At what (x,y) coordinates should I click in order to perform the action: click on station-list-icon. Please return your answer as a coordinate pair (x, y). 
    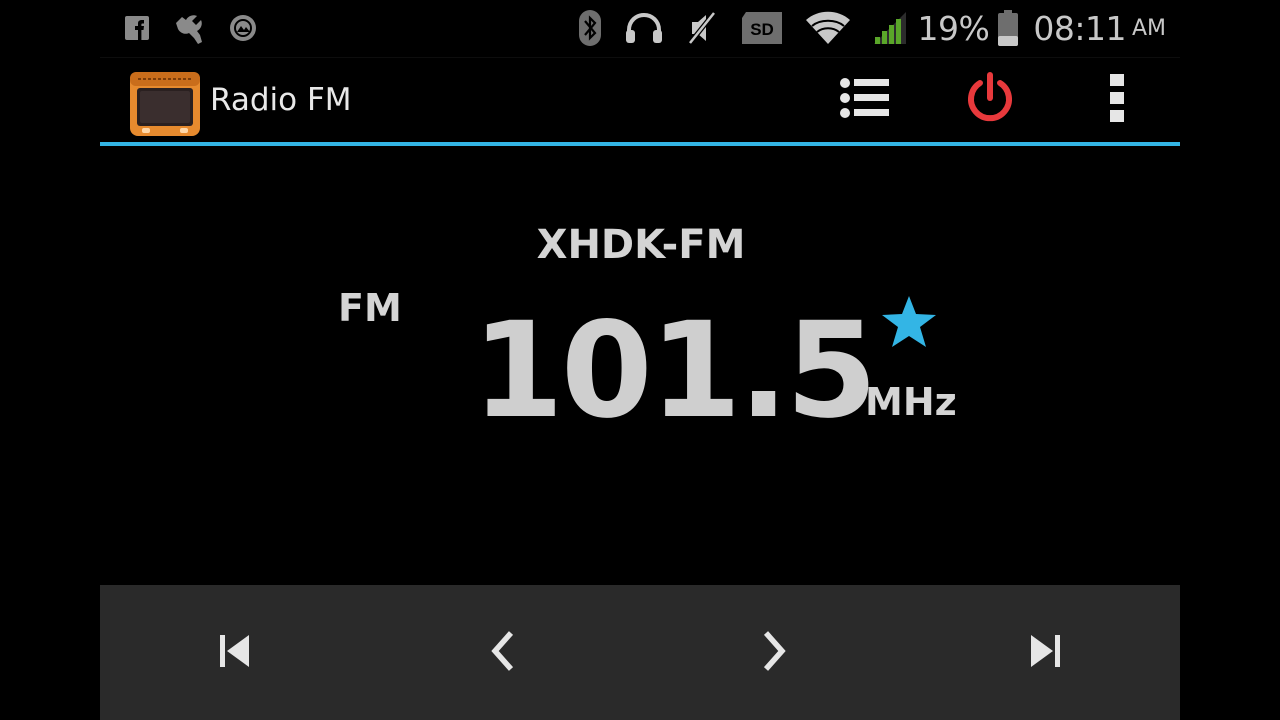
    Looking at the image, I should click on (865, 100).